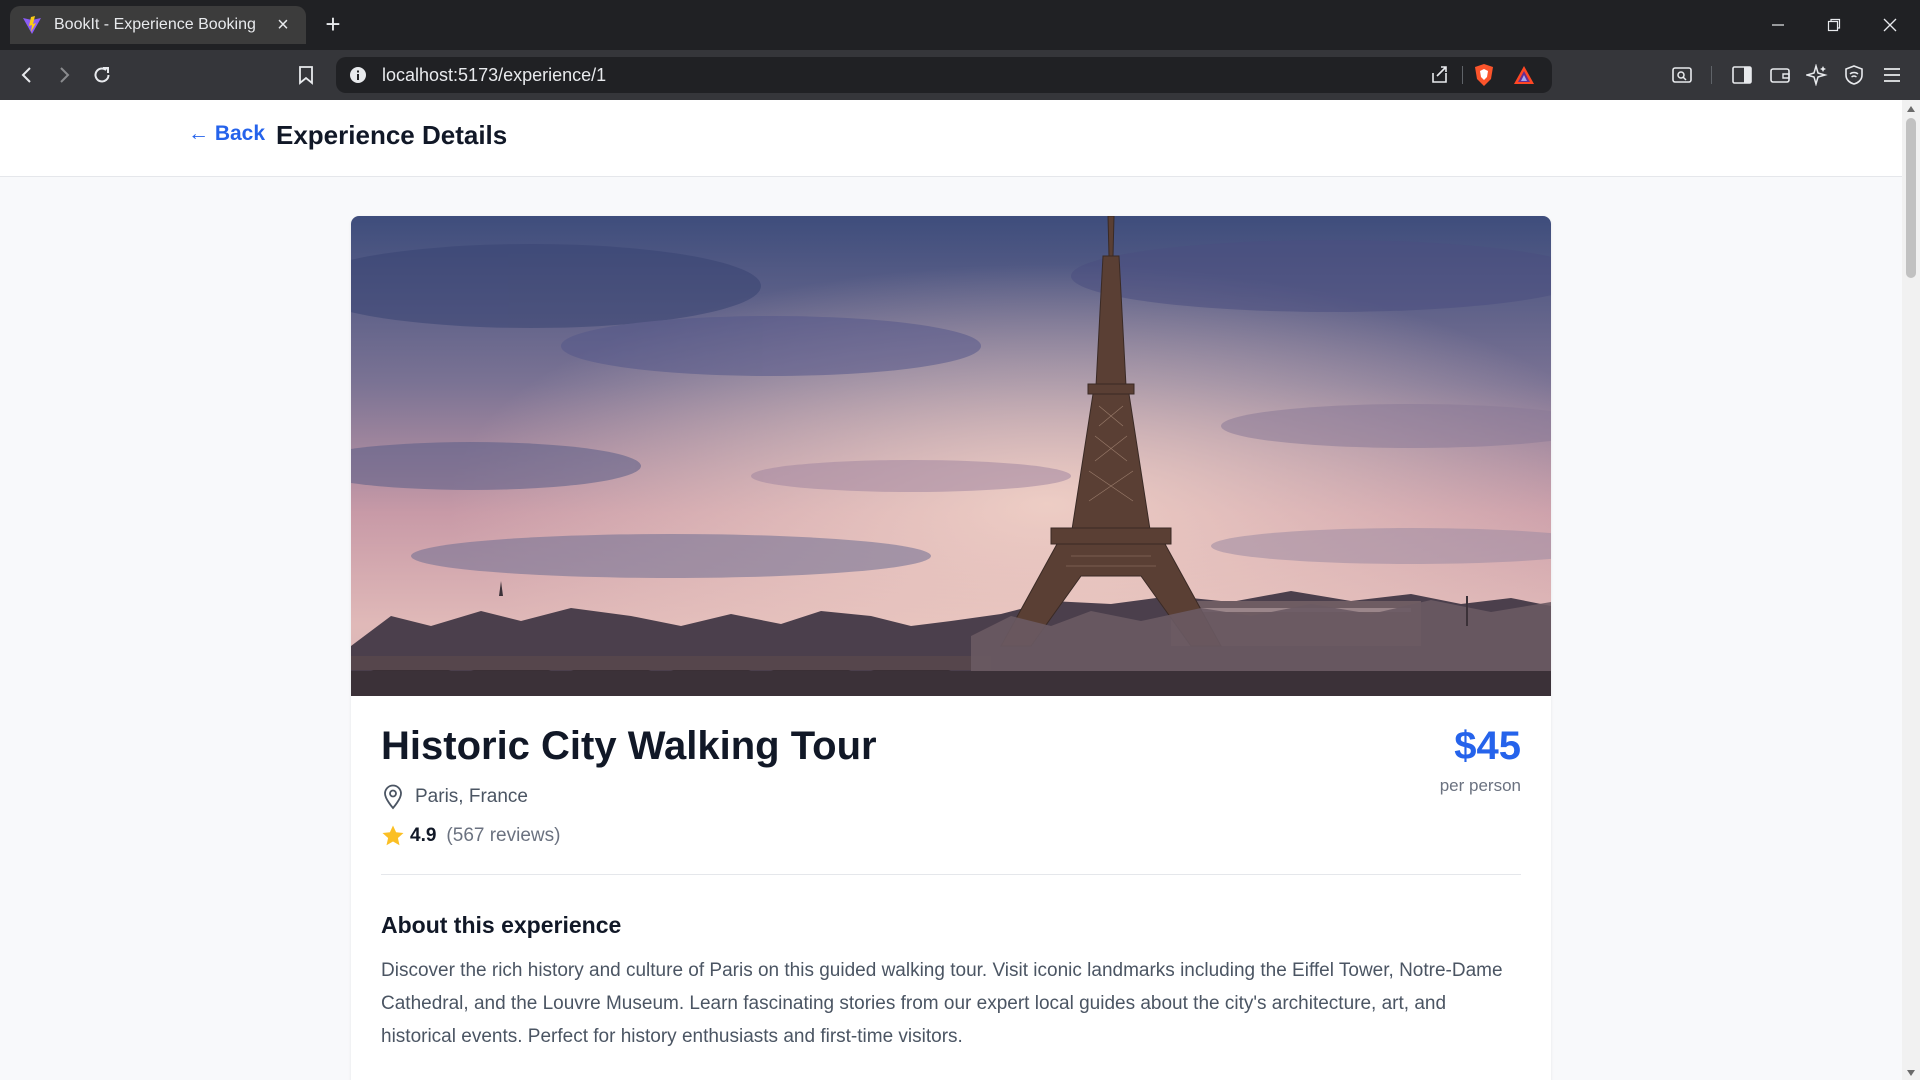 The image size is (1920, 1080). What do you see at coordinates (1487, 746) in the screenshot?
I see `experience-price: $45` at bounding box center [1487, 746].